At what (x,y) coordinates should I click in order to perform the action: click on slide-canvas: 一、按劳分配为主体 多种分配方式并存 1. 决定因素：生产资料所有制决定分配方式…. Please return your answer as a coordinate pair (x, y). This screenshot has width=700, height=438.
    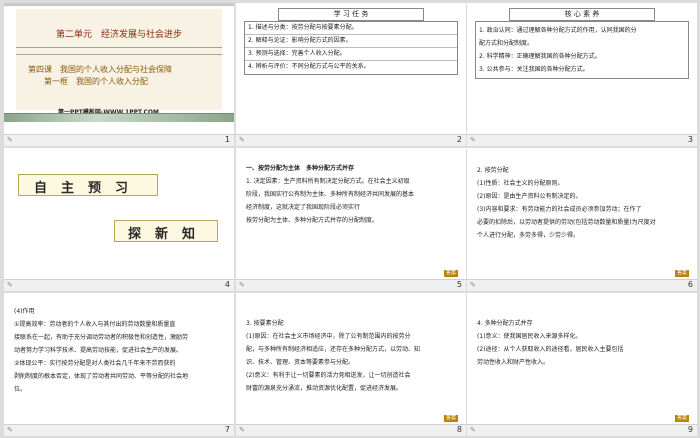
    Looking at the image, I should click on (351, 213).